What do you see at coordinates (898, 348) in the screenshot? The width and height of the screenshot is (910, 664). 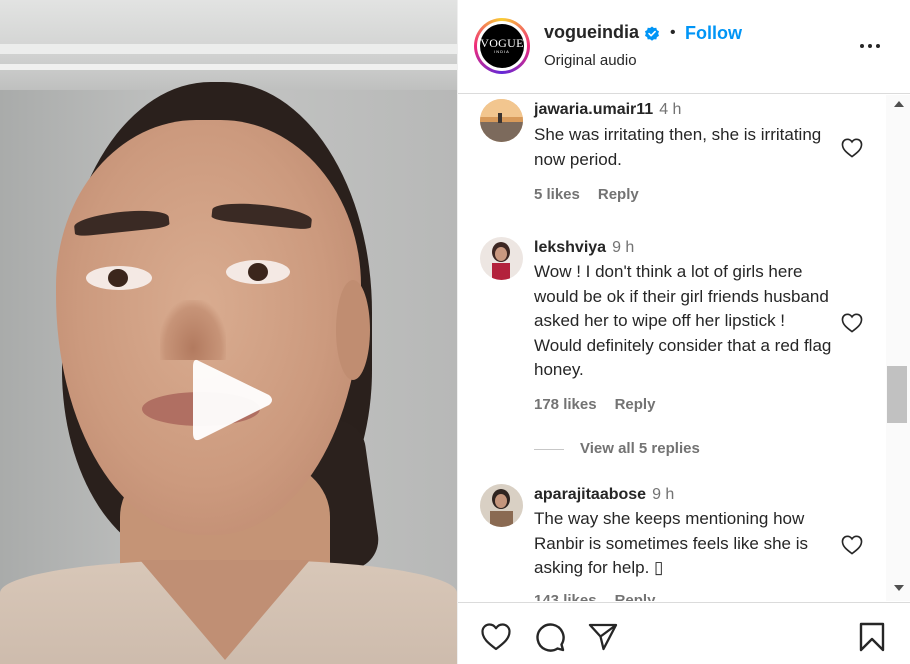 I see `comments-scrollbar` at bounding box center [898, 348].